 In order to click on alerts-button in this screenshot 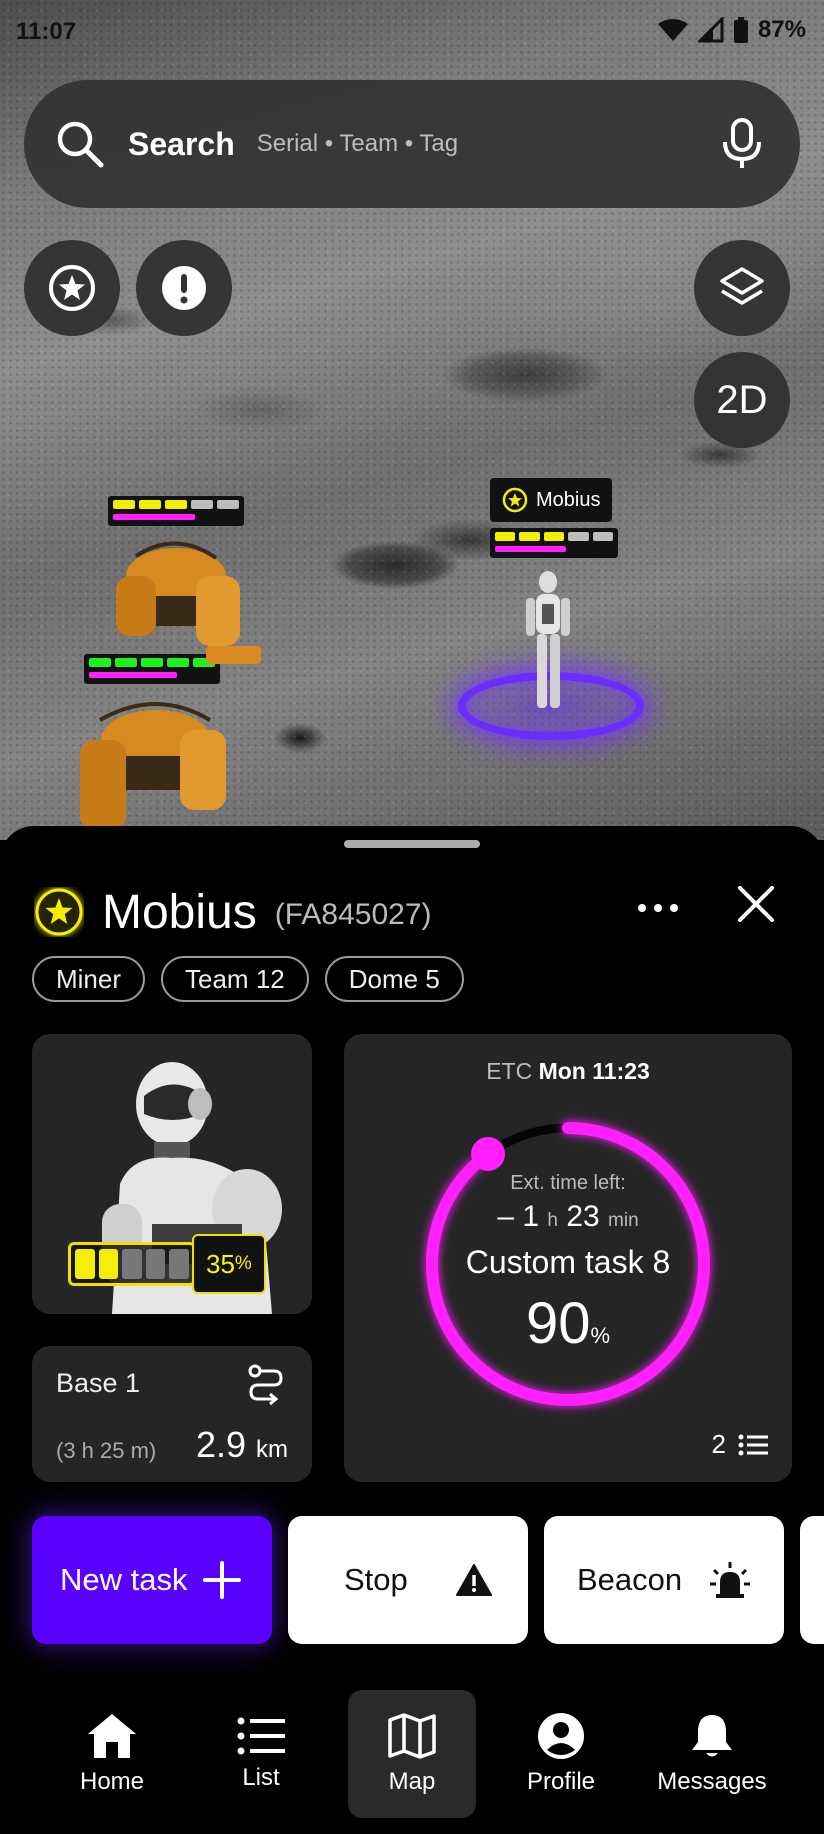, I will do `click(184, 288)`.